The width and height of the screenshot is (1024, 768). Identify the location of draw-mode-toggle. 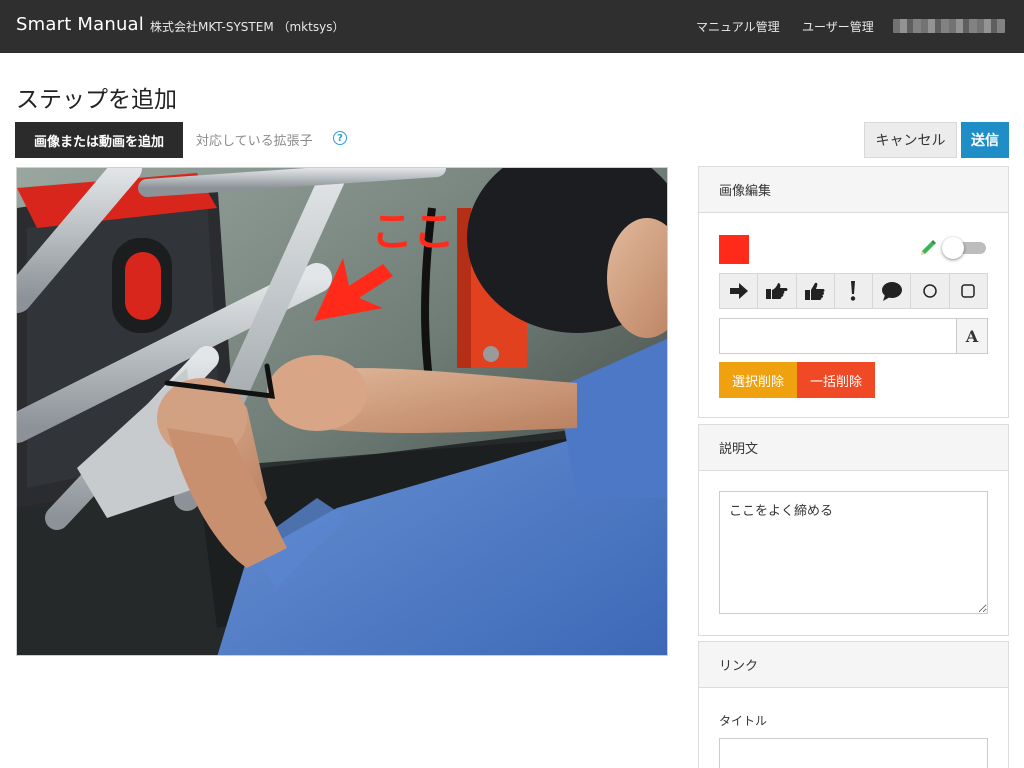
(965, 248).